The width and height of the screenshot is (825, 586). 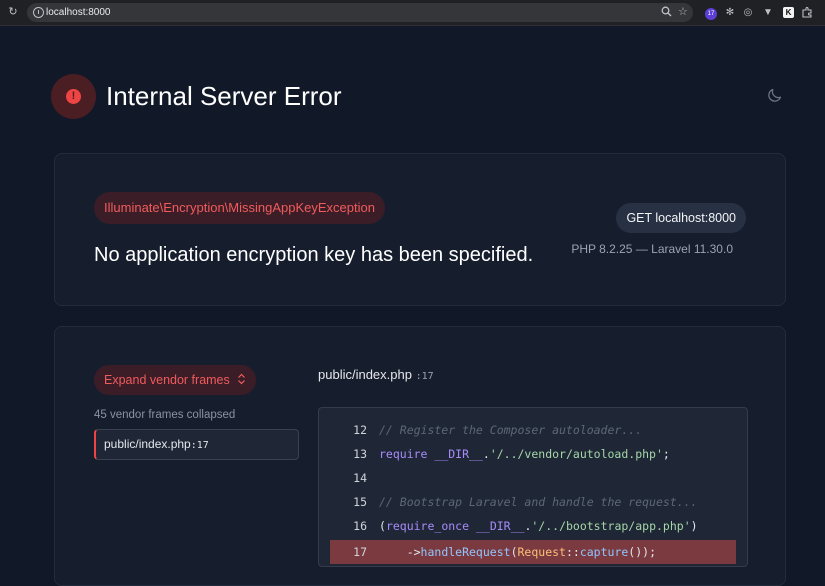 I want to click on extensions-puzzle-icon, so click(x=807, y=12).